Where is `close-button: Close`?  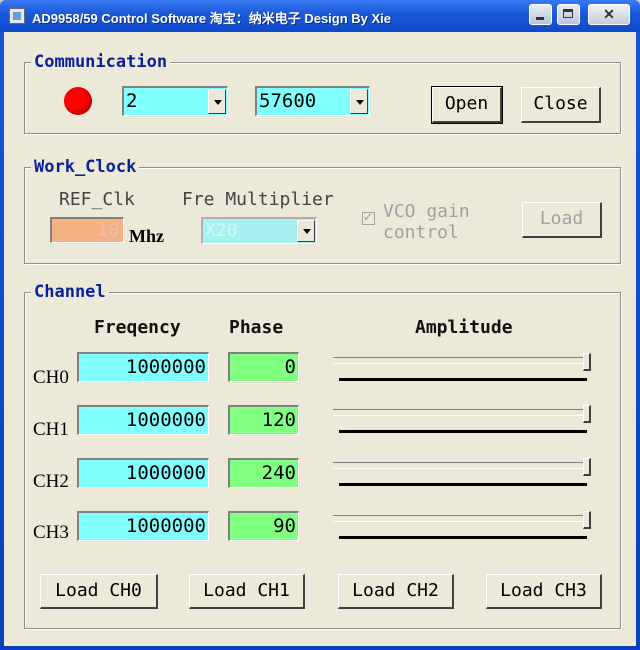
close-button: Close is located at coordinates (561, 105).